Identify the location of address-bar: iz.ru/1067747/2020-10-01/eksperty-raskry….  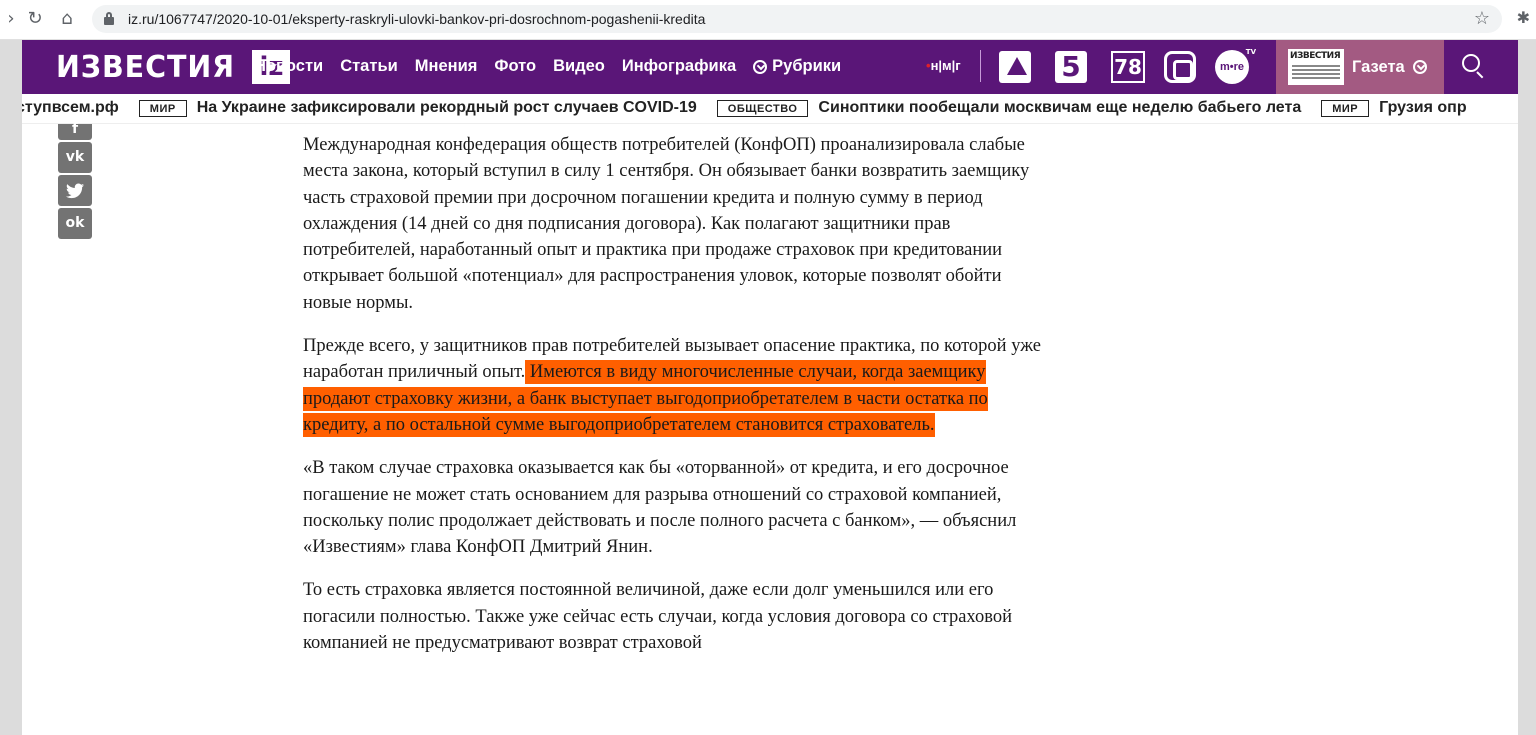
(797, 19).